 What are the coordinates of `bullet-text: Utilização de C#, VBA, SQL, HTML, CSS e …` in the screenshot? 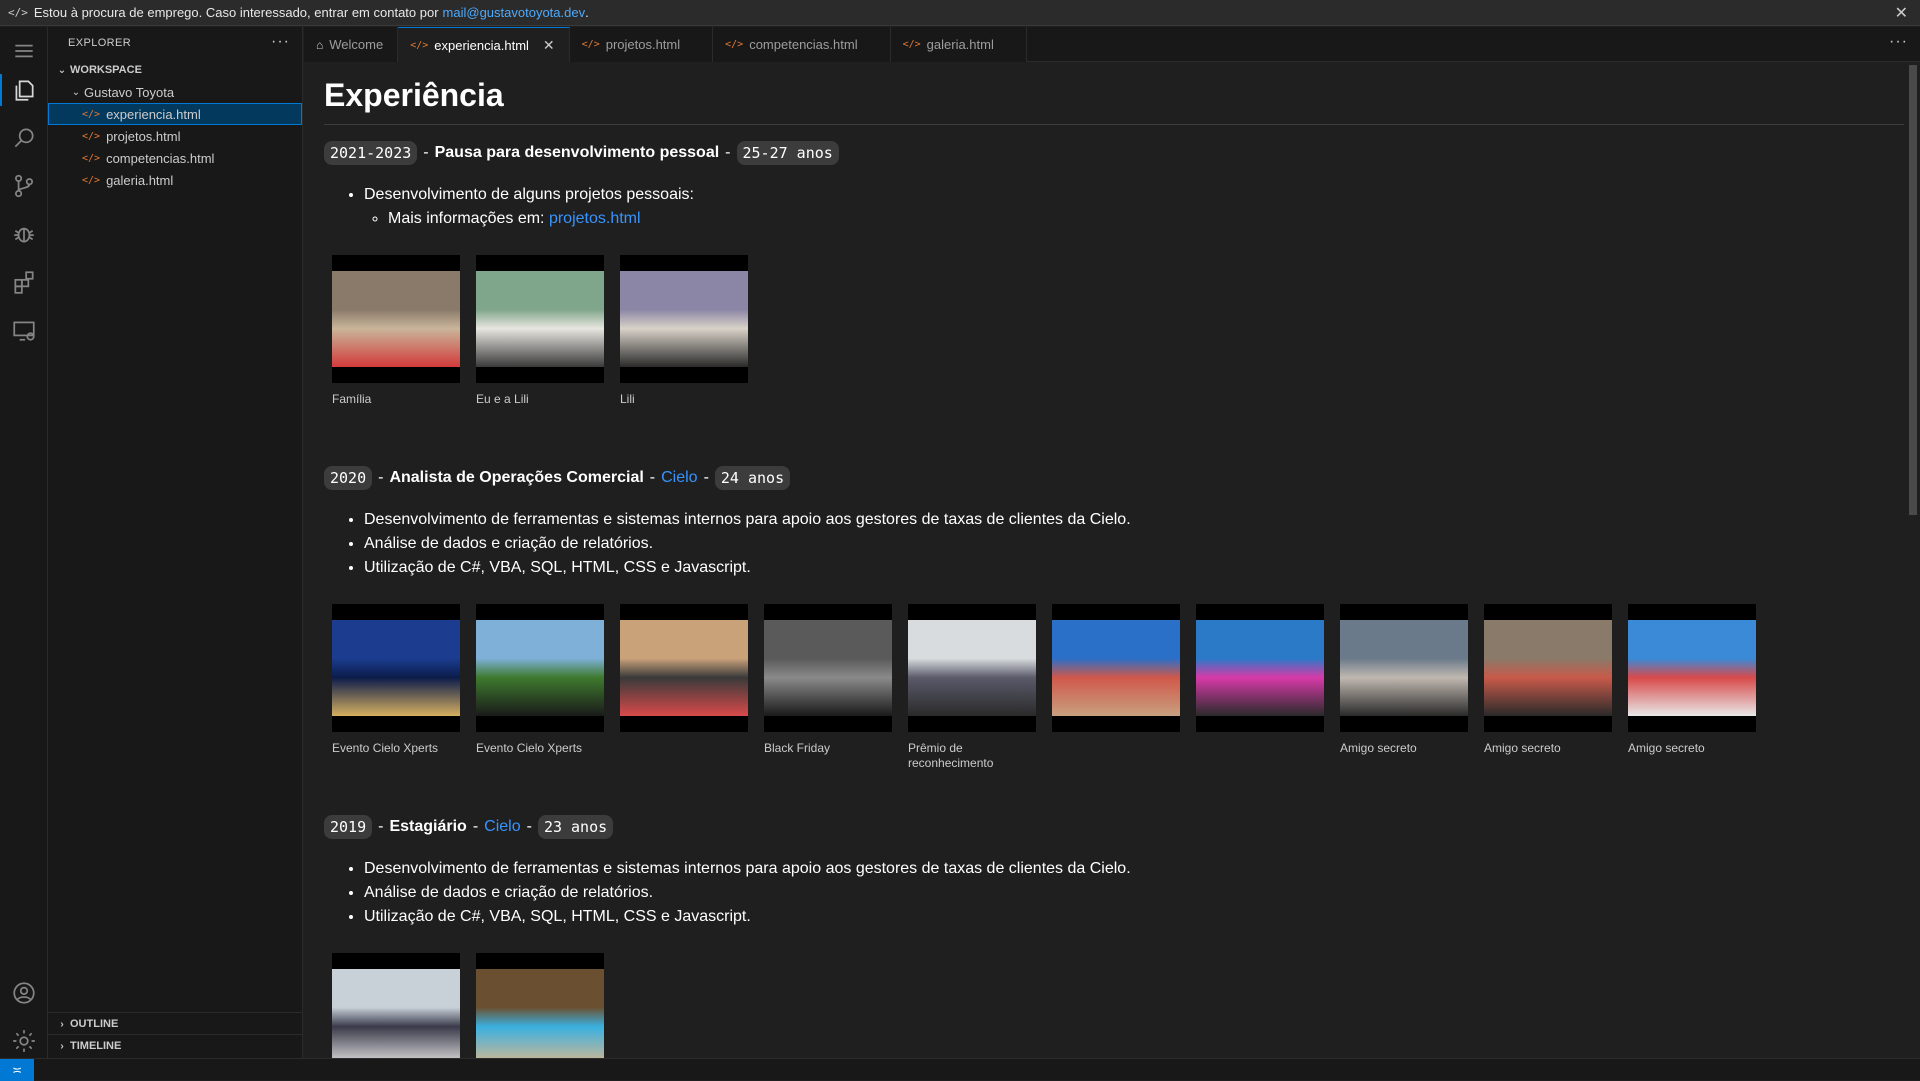 It's located at (557, 916).